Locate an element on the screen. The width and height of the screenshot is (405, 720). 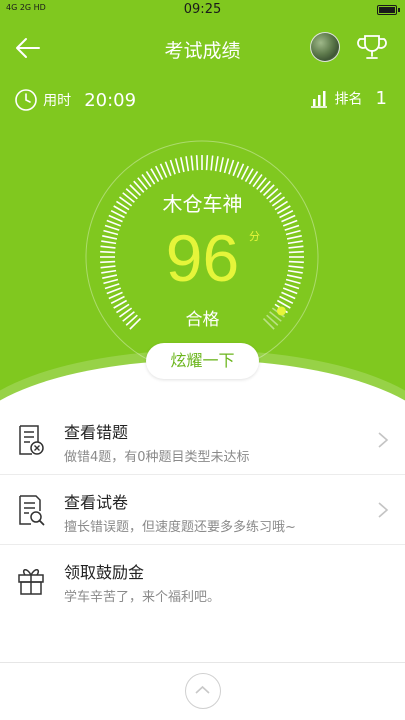
status-time: 09:25 is located at coordinates (202, 9).